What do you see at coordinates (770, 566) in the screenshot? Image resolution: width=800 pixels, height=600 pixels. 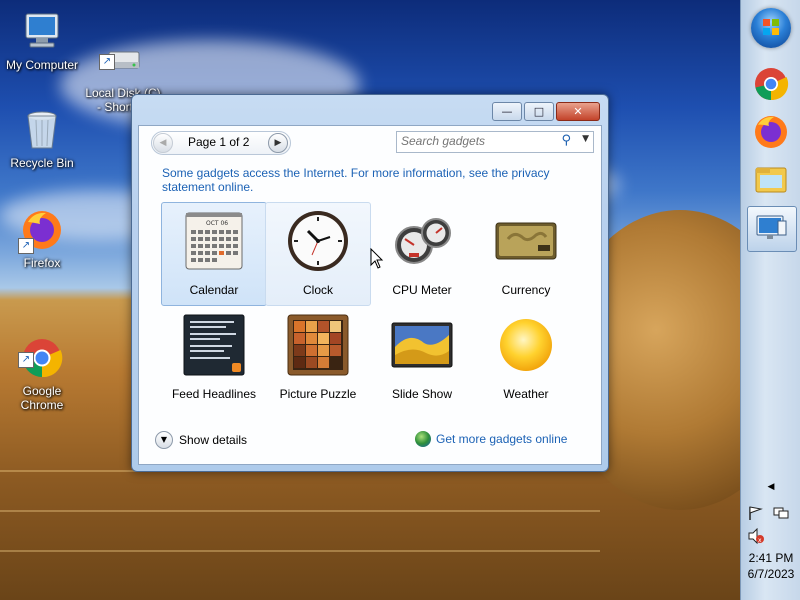 I see `system-clock: 2:41 PM 6/7/2023` at bounding box center [770, 566].